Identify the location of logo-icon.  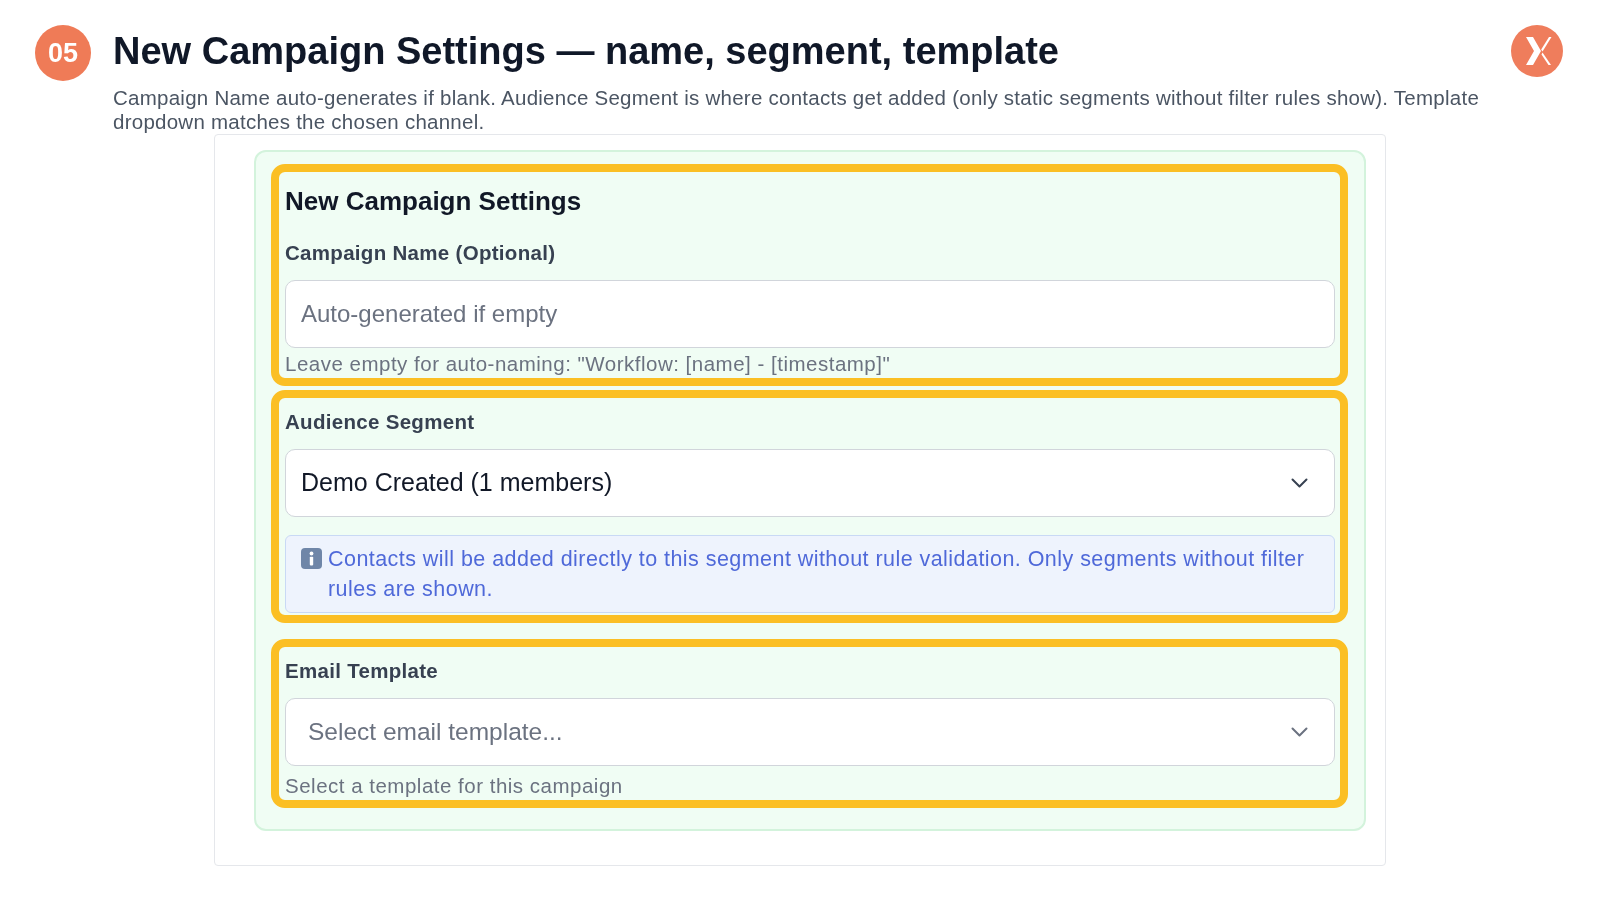
(1537, 51).